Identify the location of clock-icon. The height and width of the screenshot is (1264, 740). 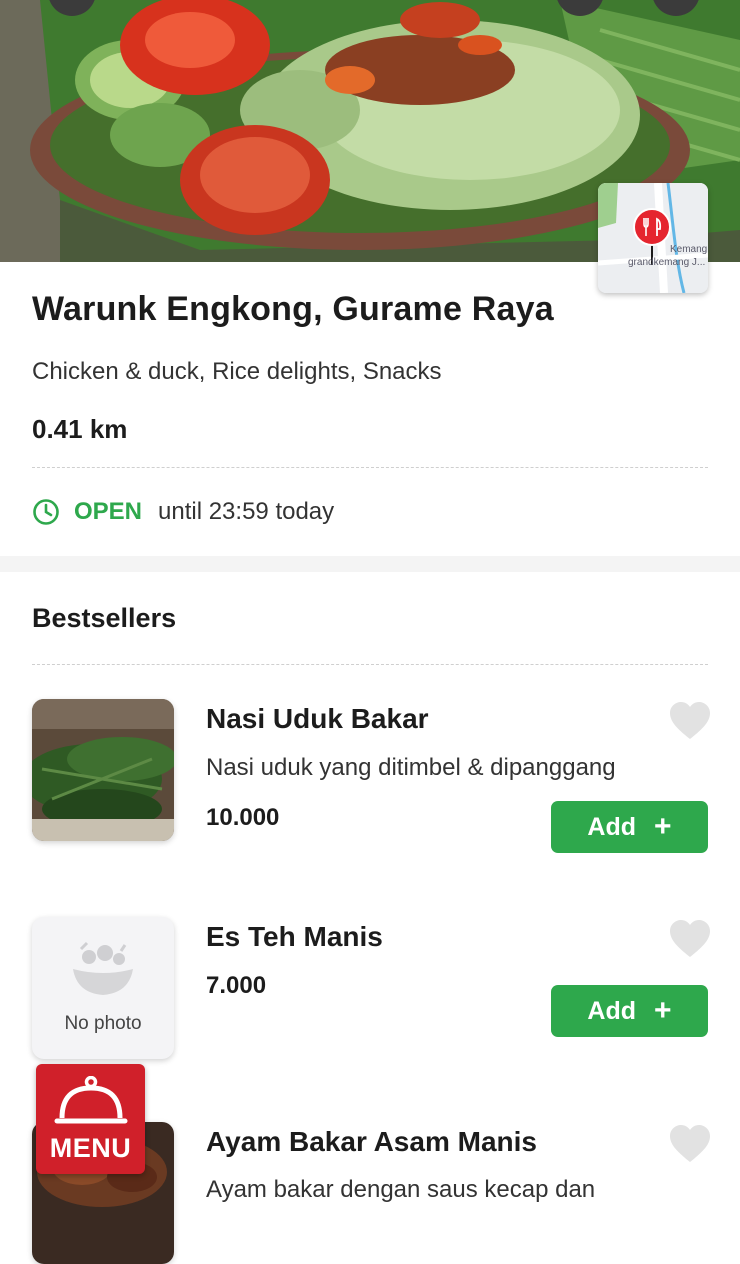
(46, 512).